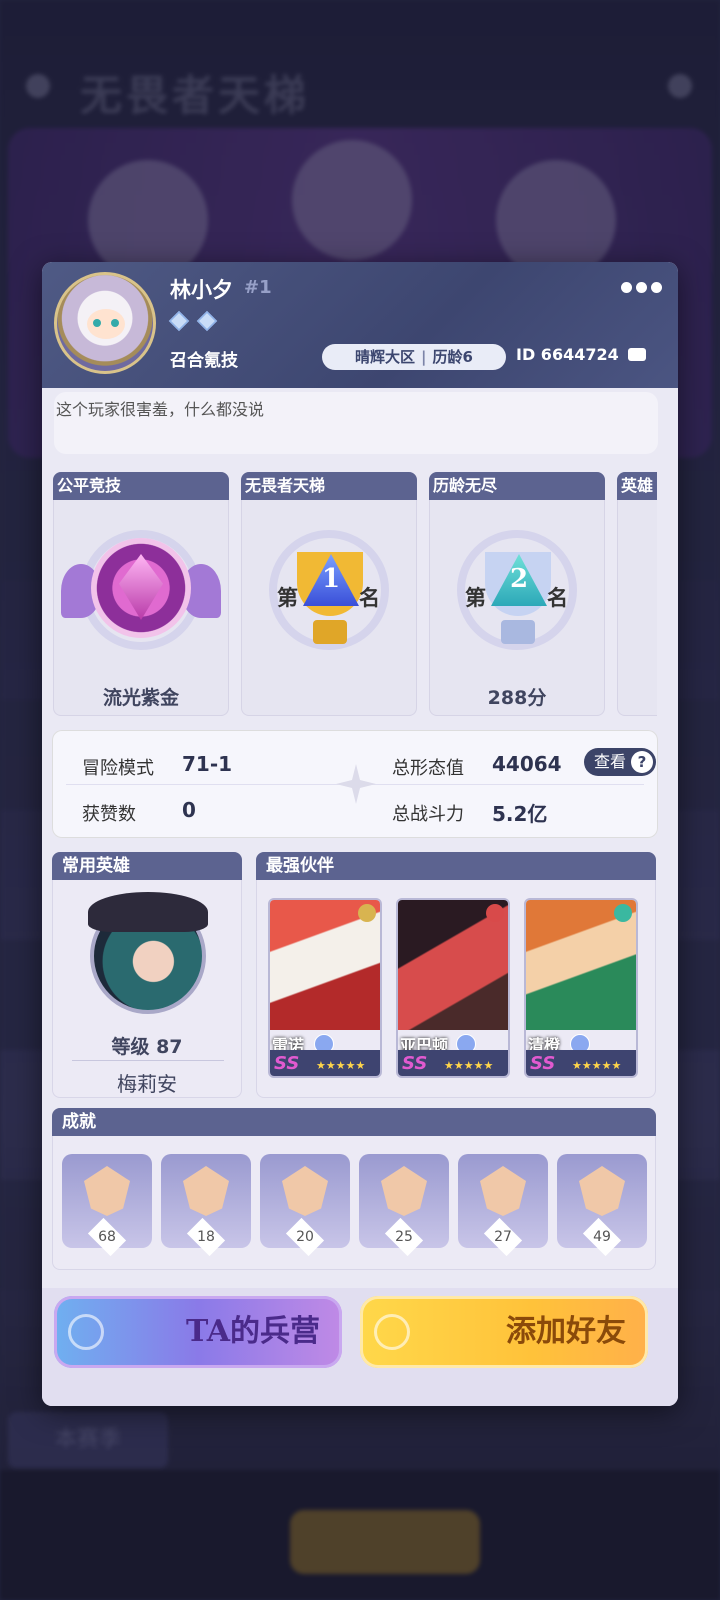 This screenshot has height=1600, width=720. Describe the element at coordinates (452, 357) in the screenshot. I see `player-age: 历龄6` at that location.